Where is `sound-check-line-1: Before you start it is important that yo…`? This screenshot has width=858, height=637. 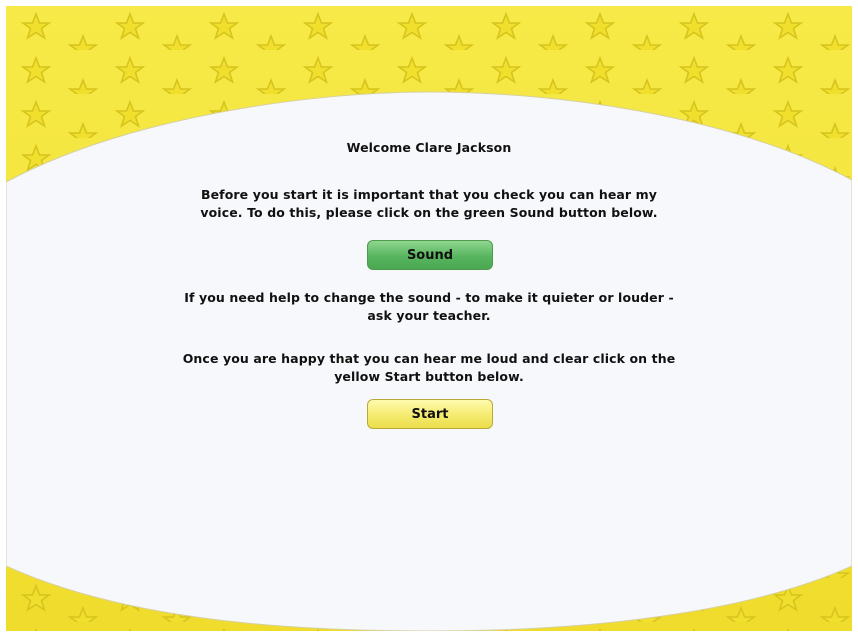
sound-check-line-1: Before you start it is important that yo… is located at coordinates (429, 194).